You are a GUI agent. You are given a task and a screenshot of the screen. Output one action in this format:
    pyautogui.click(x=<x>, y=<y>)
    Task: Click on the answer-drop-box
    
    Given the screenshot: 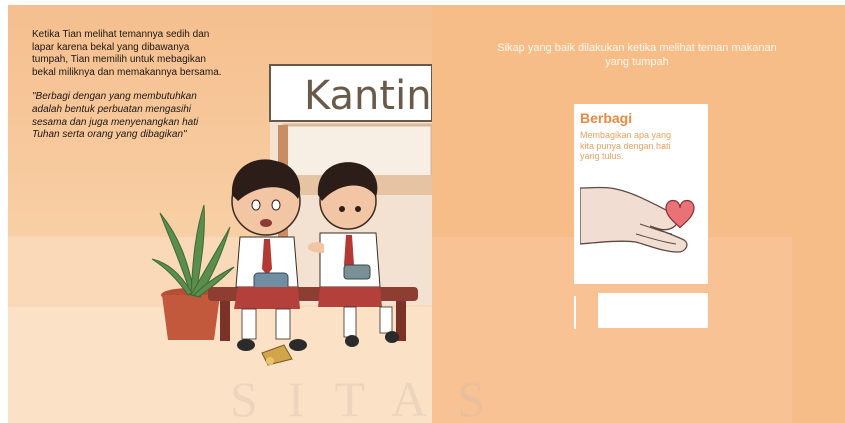 What is the action you would take?
    pyautogui.click(x=653, y=310)
    